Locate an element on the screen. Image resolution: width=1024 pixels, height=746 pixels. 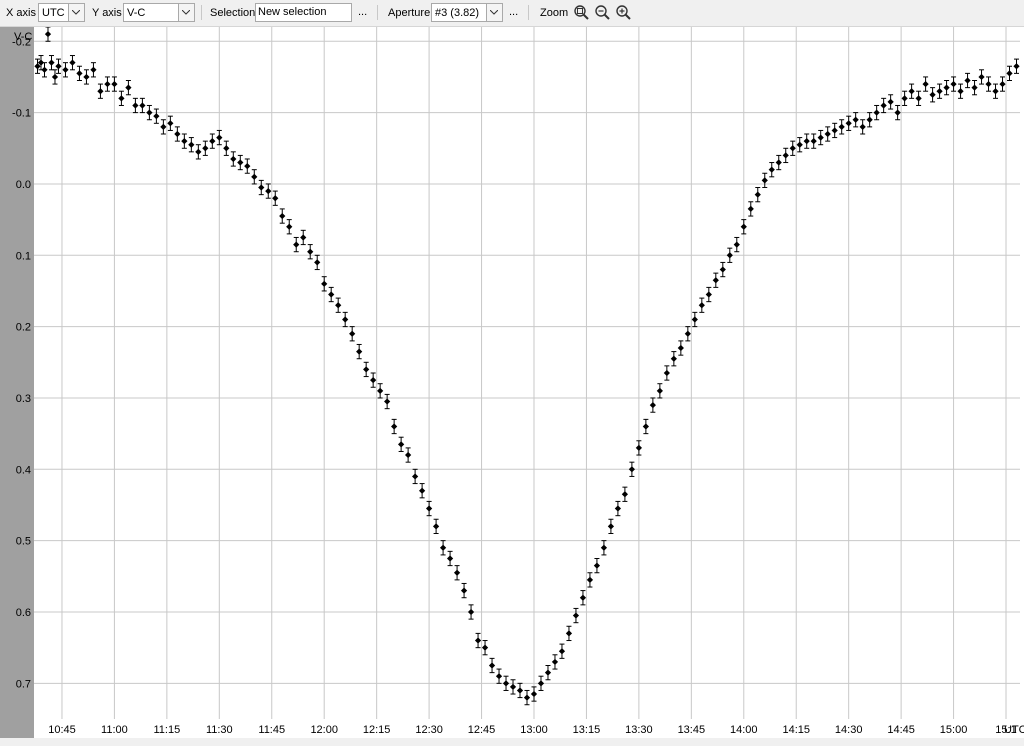
x-axis-select: UTC is located at coordinates (61, 12).